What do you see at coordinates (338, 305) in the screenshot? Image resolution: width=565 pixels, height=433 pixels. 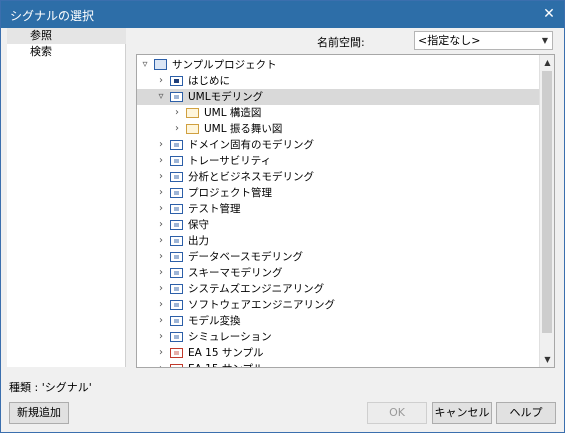 I see `tree-item: › ソフトウェアエンジニアリング` at bounding box center [338, 305].